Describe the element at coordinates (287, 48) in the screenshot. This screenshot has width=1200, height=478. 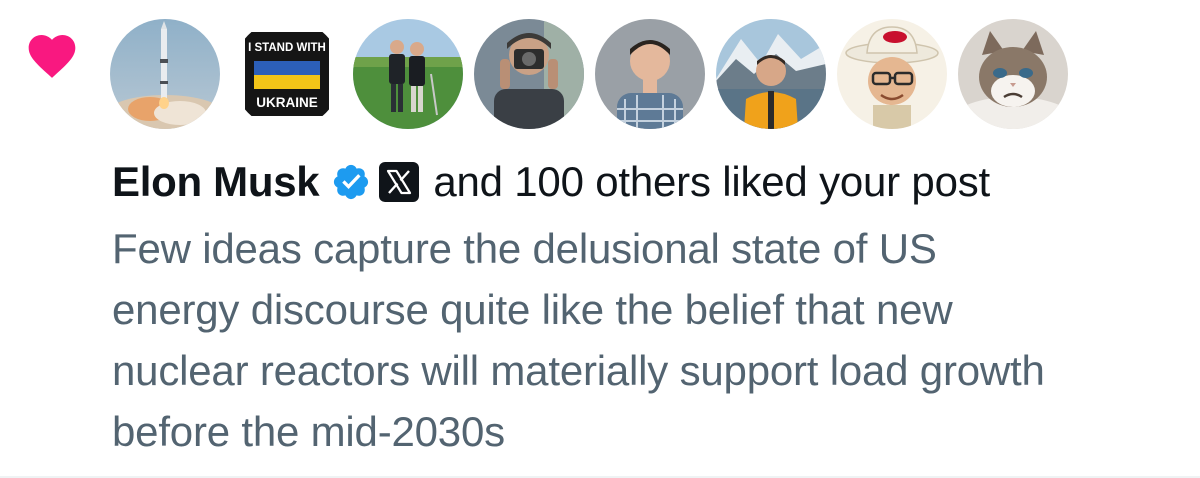
I see `svg-text: I STAND WITH` at that location.